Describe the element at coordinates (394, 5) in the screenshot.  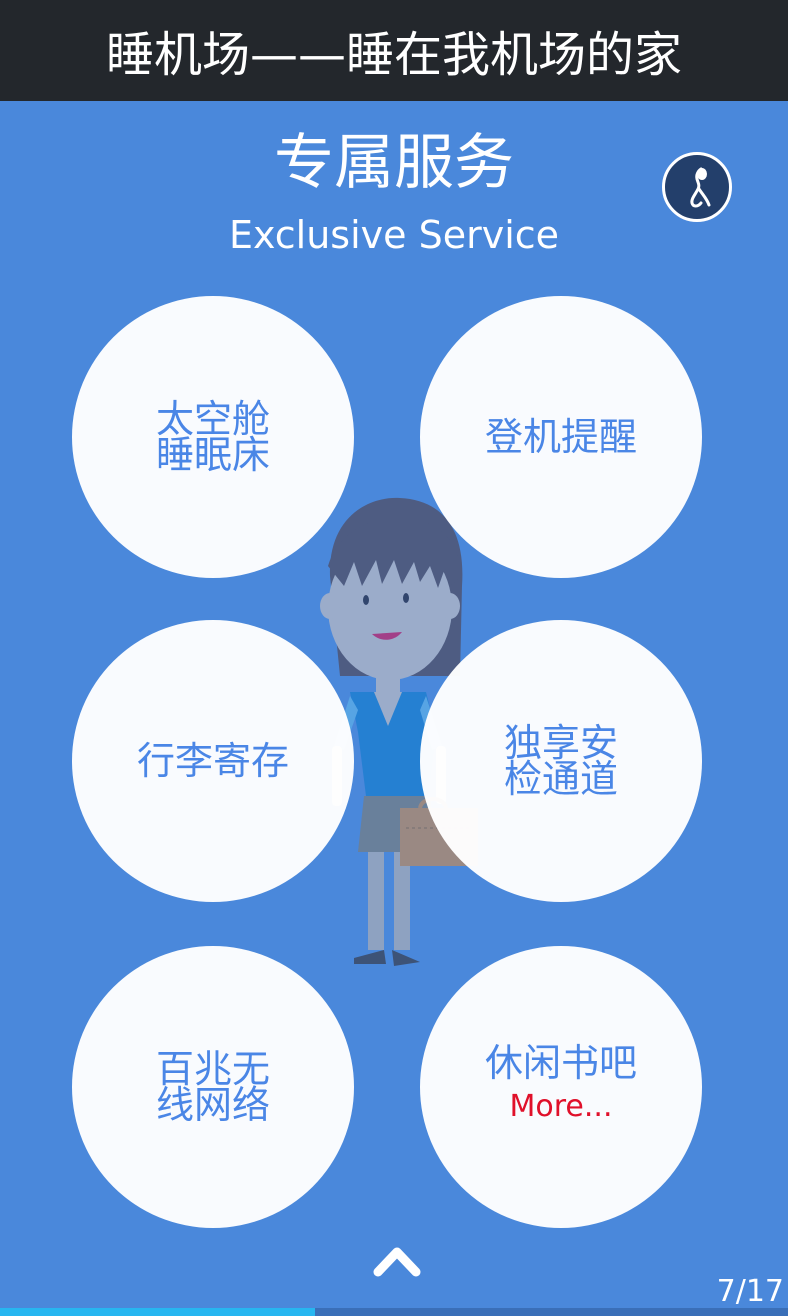
I see `status-bar` at that location.